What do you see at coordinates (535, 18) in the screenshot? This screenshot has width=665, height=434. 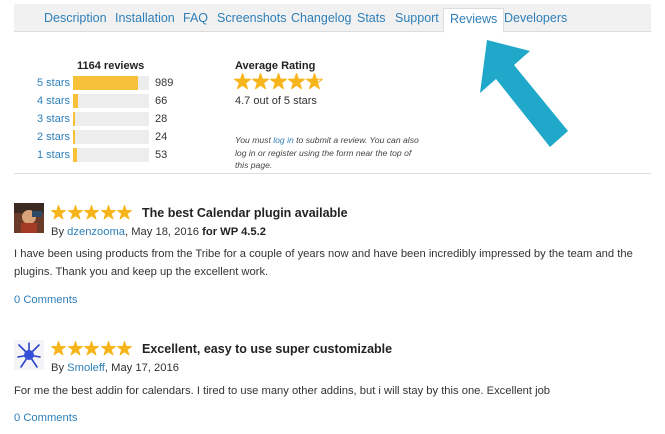 I see `tab-developers: Developers` at bounding box center [535, 18].